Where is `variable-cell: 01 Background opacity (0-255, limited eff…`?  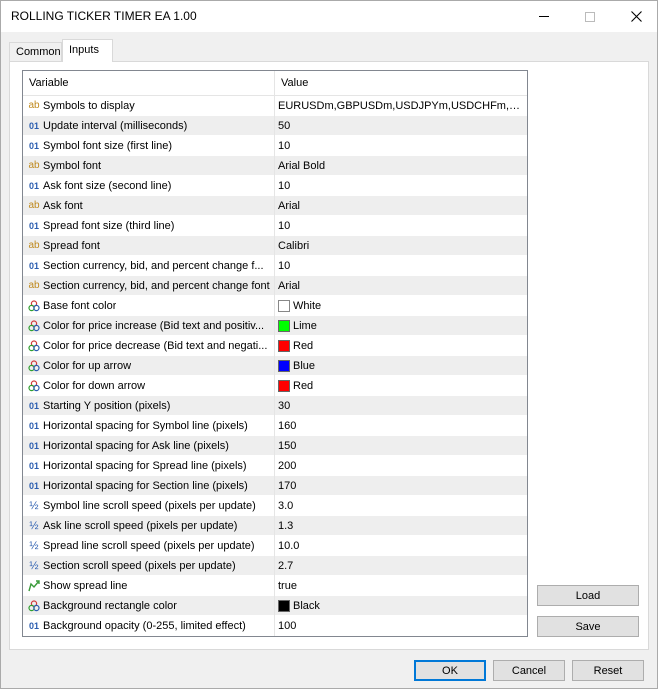
variable-cell: 01 Background opacity (0-255, limited eff… is located at coordinates (149, 626).